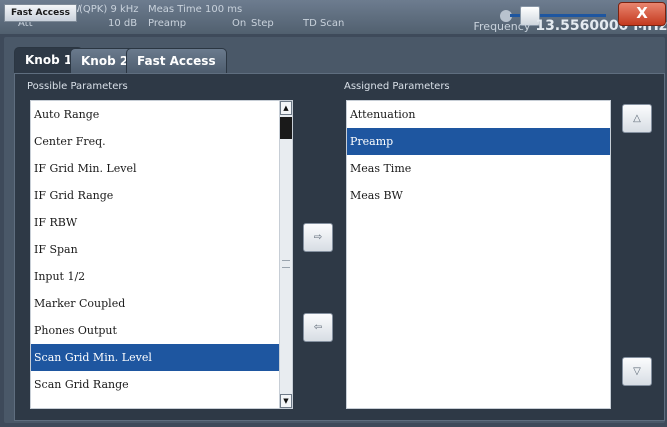  What do you see at coordinates (478, 195) in the screenshot?
I see `list-item: Meas BW` at bounding box center [478, 195].